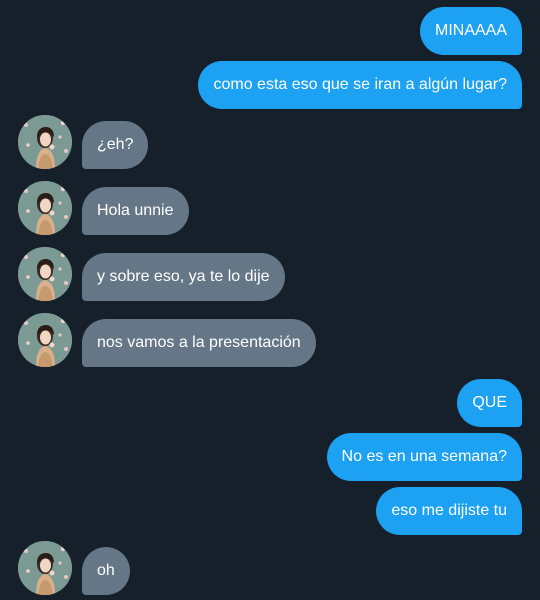  I want to click on message-text: MINAAAA, so click(470, 30).